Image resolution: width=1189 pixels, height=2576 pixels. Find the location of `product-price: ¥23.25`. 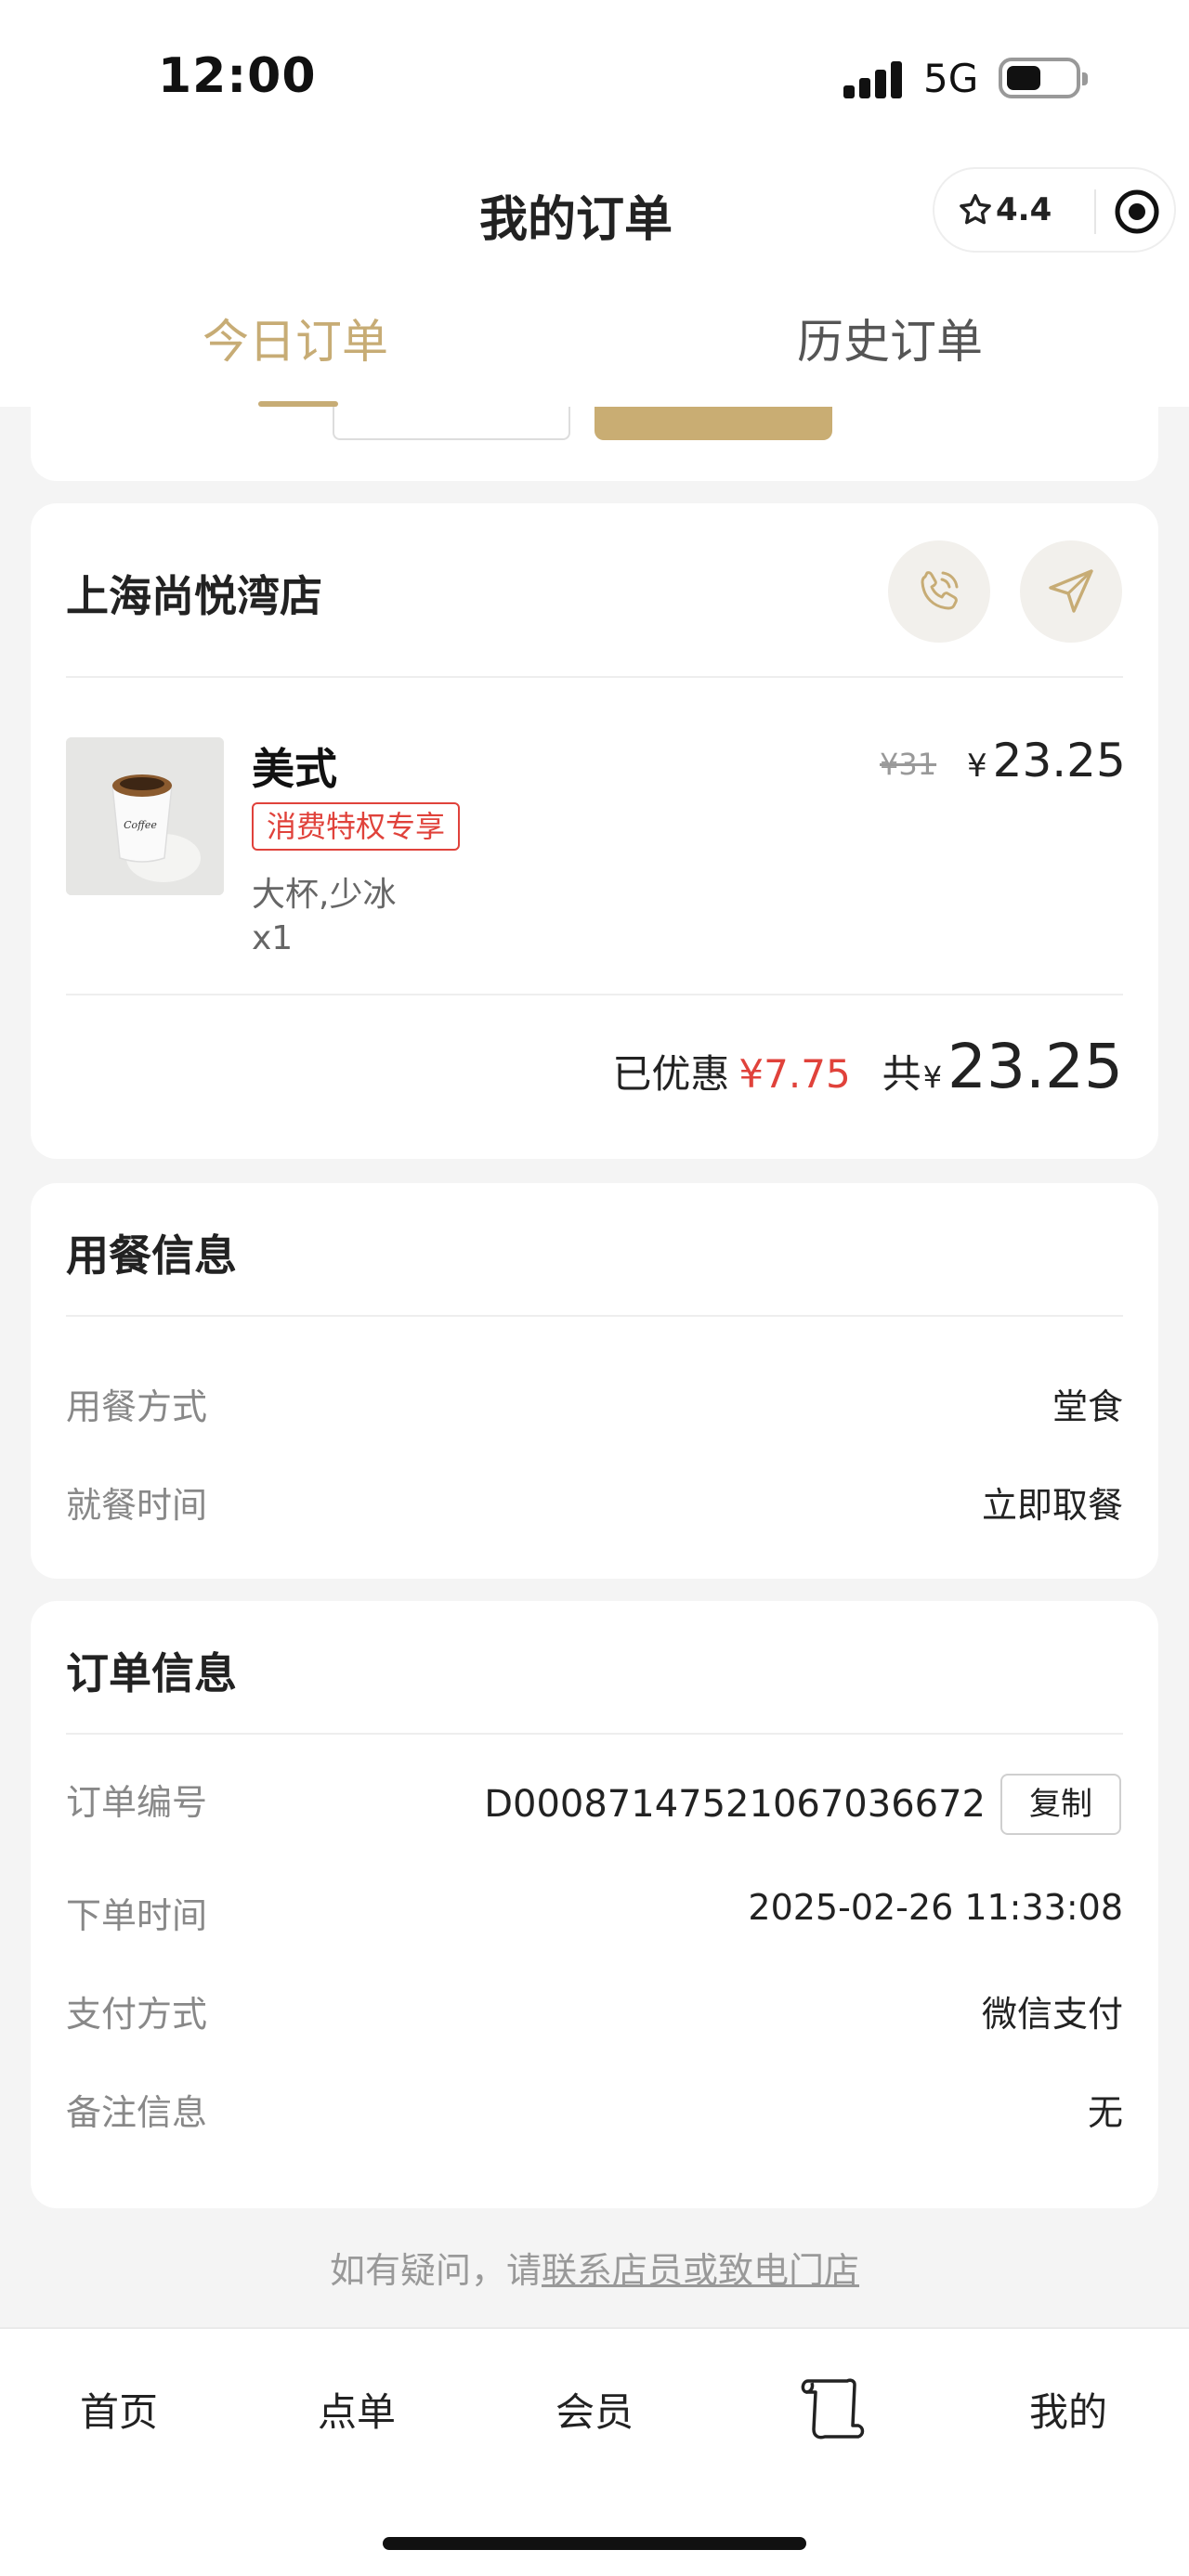

product-price: ¥23.25 is located at coordinates (1046, 760).